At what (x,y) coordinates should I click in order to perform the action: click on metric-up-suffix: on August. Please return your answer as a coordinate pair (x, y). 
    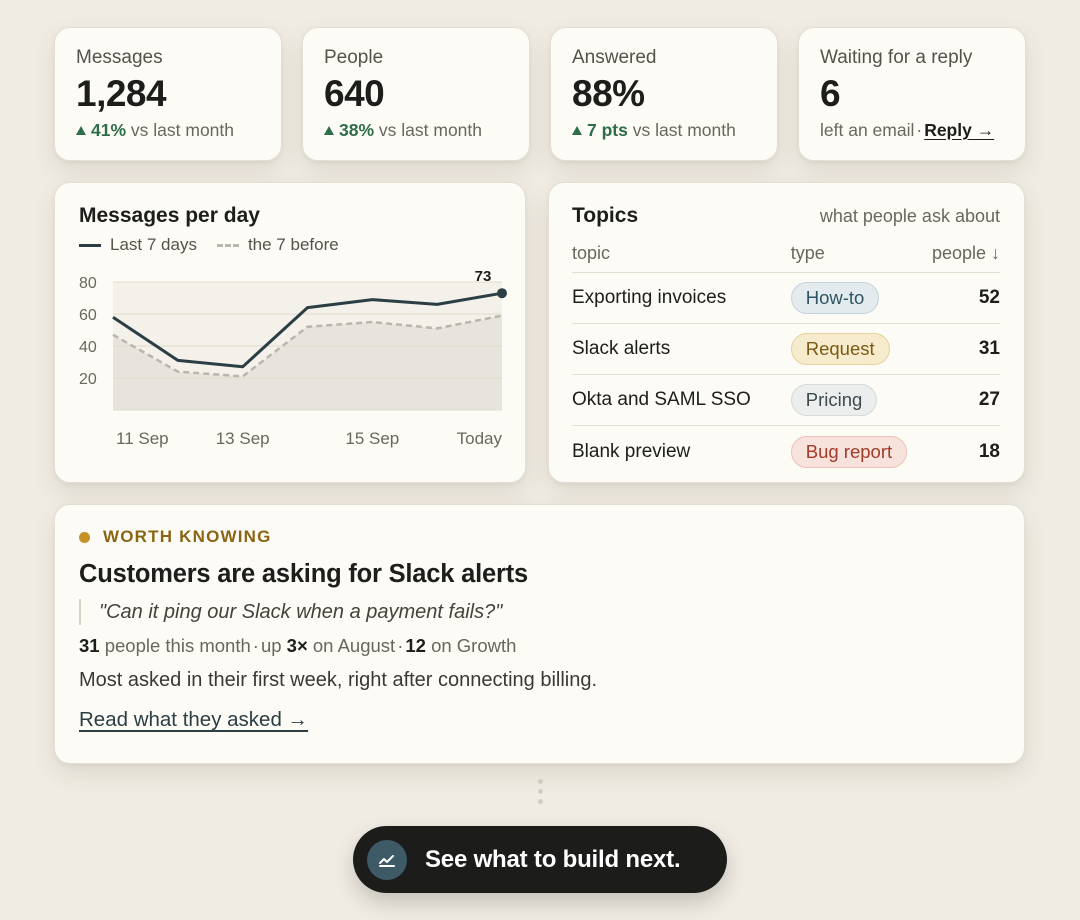
    Looking at the image, I should click on (354, 645).